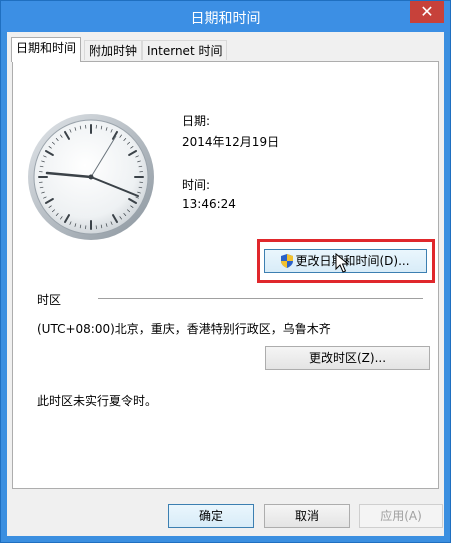  Describe the element at coordinates (209, 204) in the screenshot. I see `time-value: 13:46:24` at that location.